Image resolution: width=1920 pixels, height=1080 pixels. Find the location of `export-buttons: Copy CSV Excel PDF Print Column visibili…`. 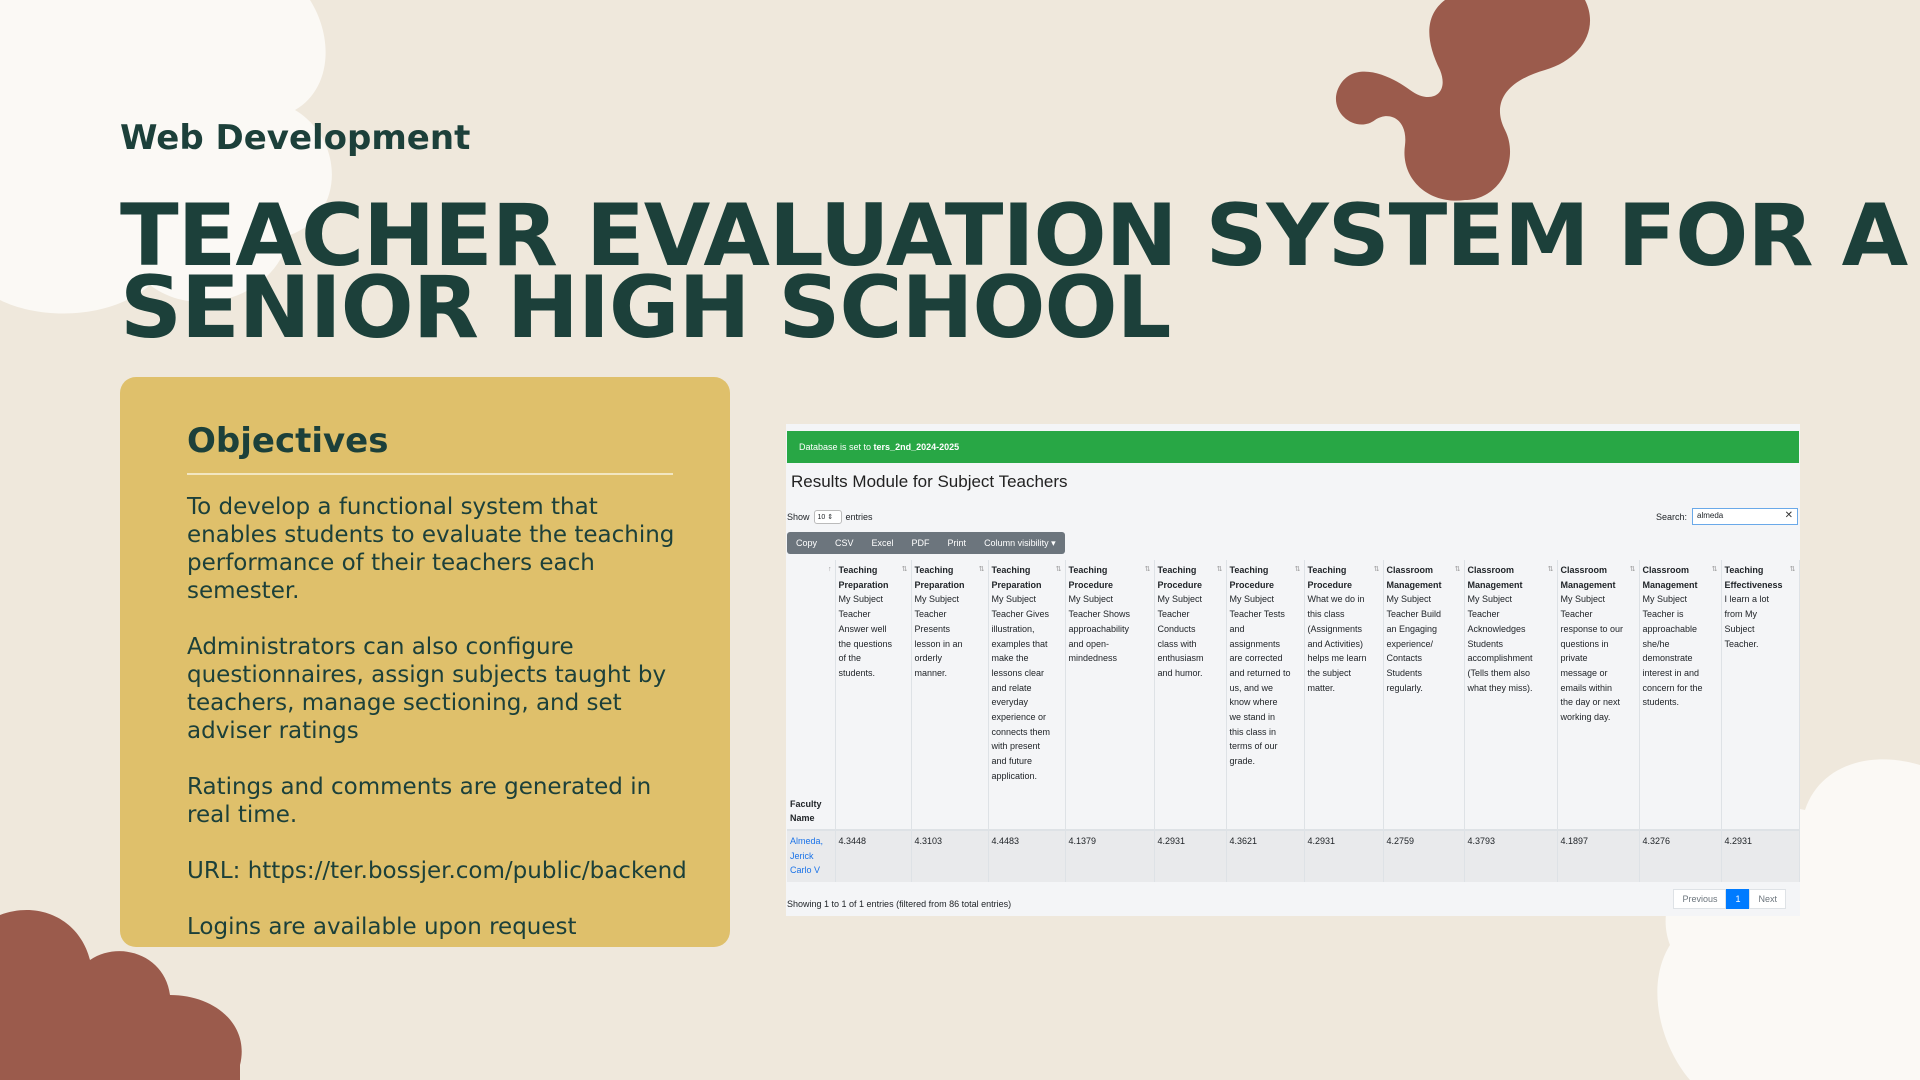

export-buttons: Copy CSV Excel PDF Print Column visibili… is located at coordinates (926, 543).